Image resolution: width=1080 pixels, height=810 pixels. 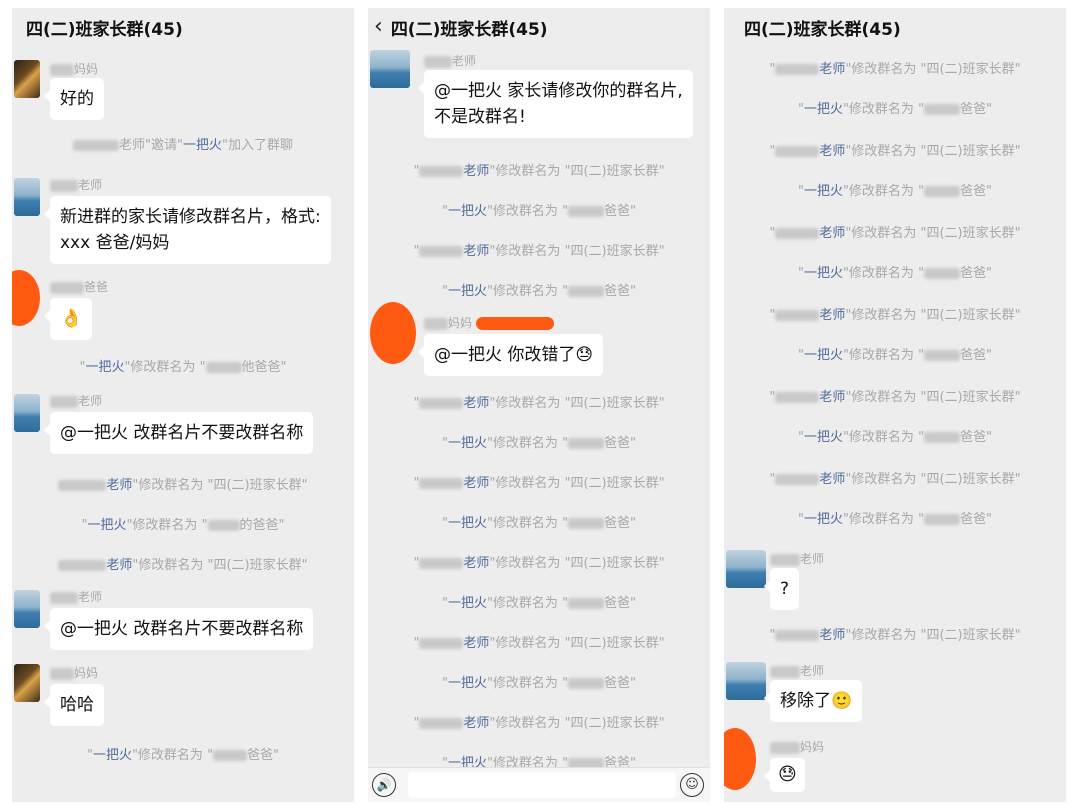 What do you see at coordinates (813, 701) in the screenshot?
I see `message-bubble: 移除了🙂` at bounding box center [813, 701].